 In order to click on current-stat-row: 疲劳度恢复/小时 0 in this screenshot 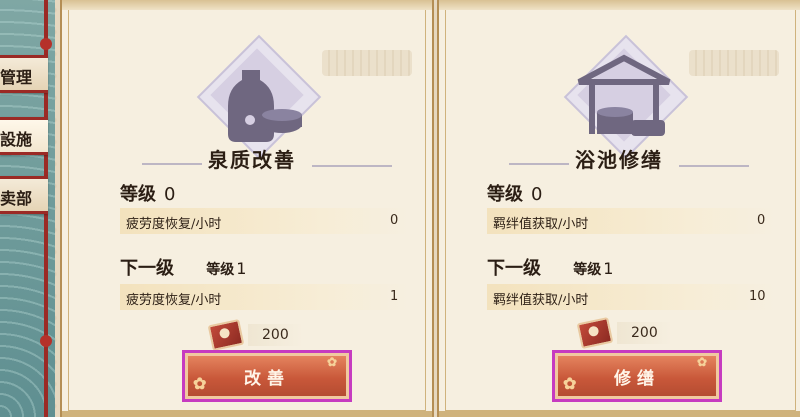, I will do `click(265, 221)`.